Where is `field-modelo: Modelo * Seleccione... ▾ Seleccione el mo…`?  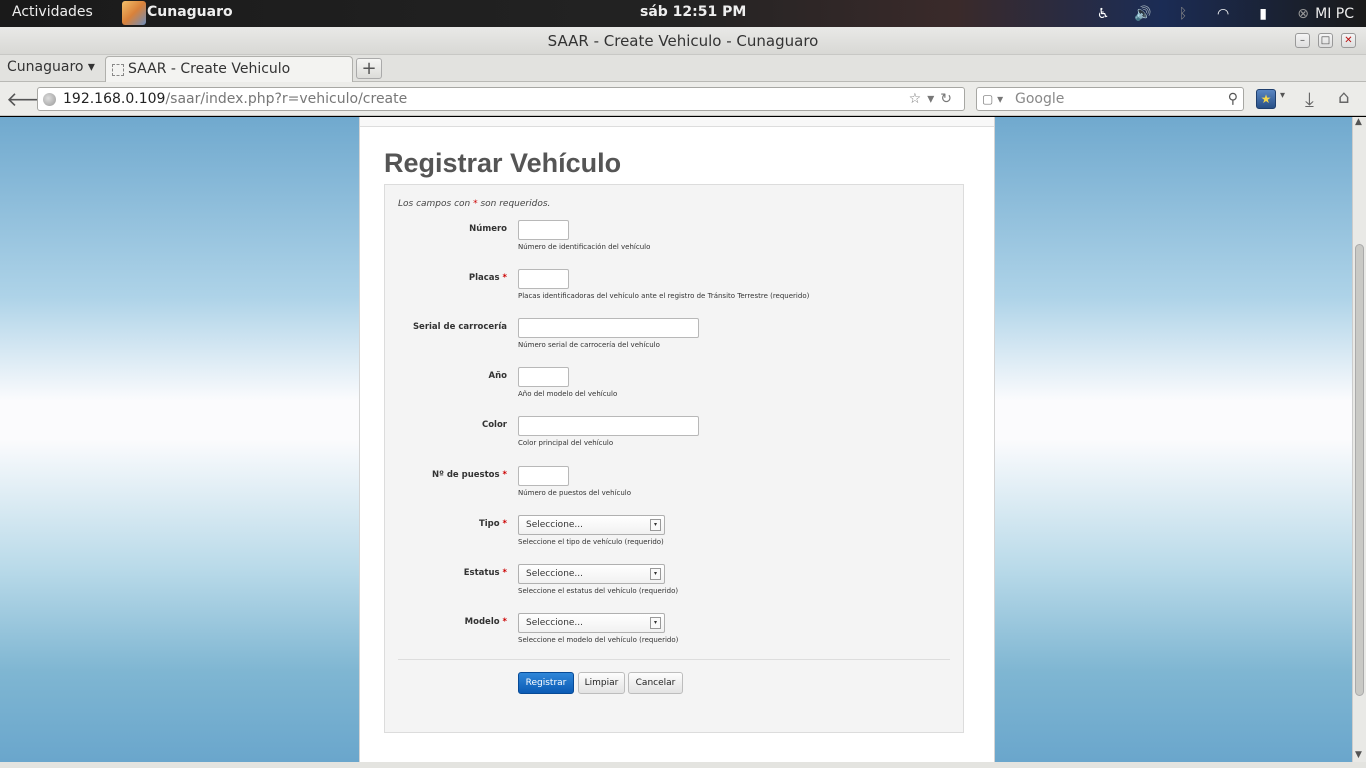
field-modelo: Modelo * Seleccione... ▾ Seleccione el mo… is located at coordinates (674, 635).